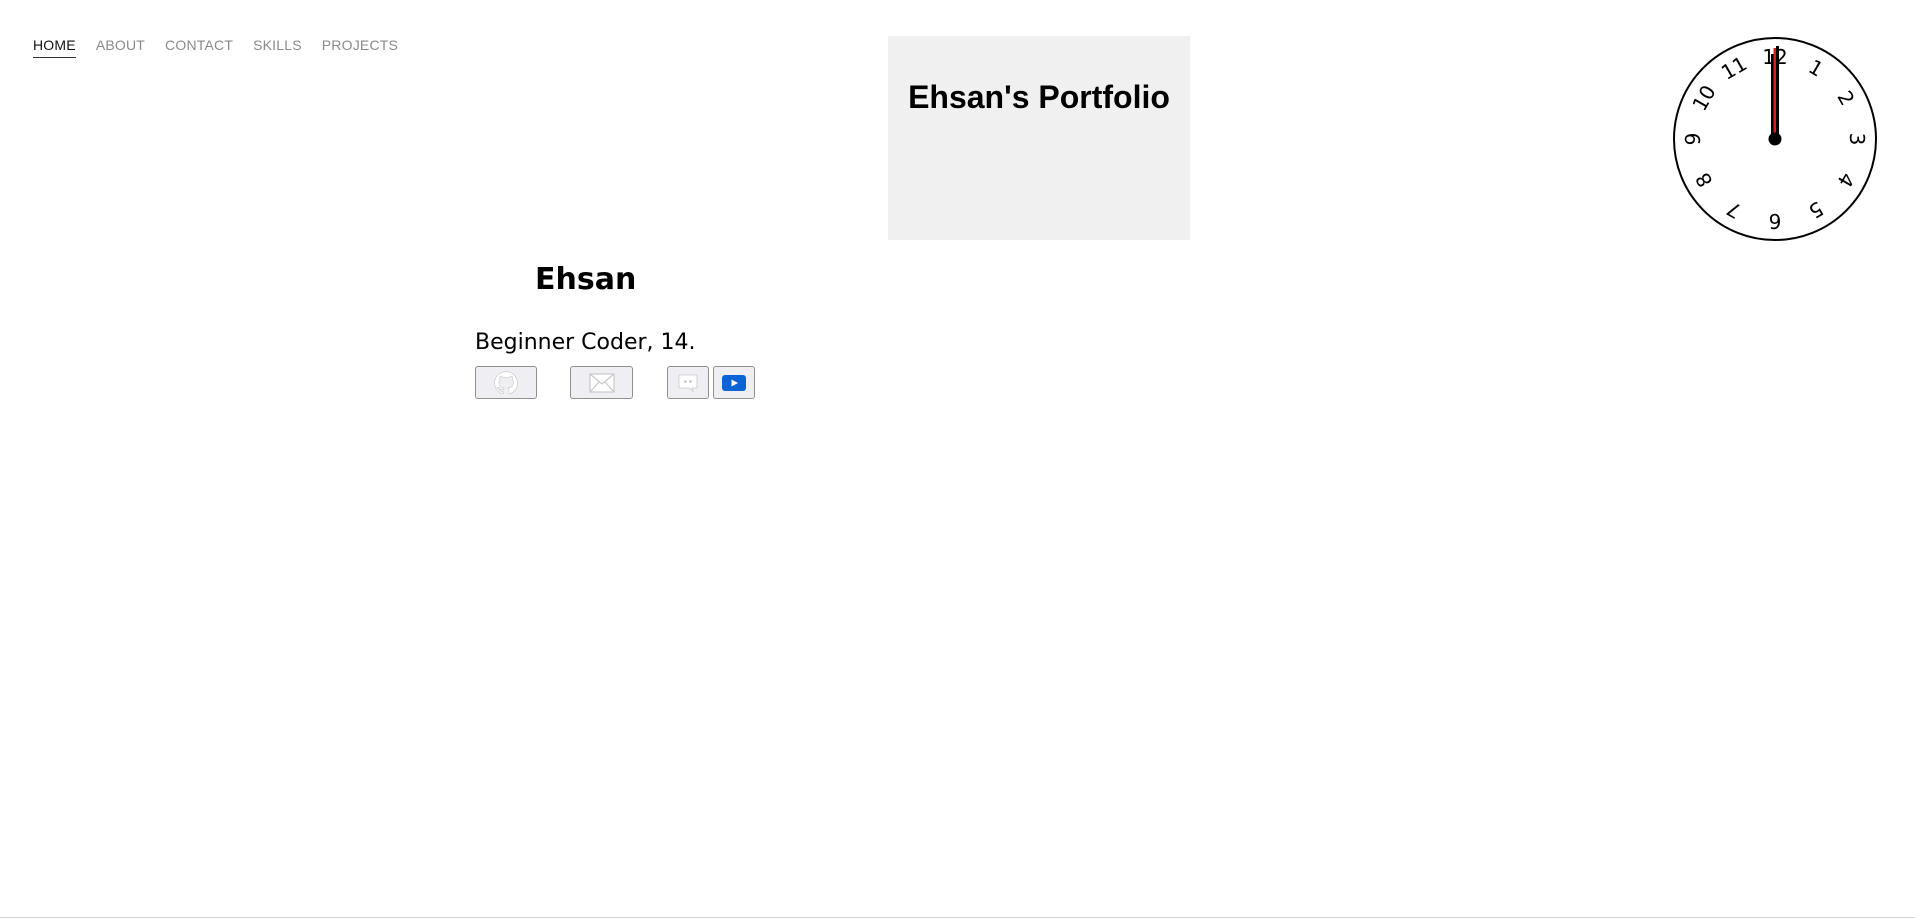 The image size is (1915, 918). Describe the element at coordinates (1693, 139) in the screenshot. I see `clock-numeral: 9` at that location.